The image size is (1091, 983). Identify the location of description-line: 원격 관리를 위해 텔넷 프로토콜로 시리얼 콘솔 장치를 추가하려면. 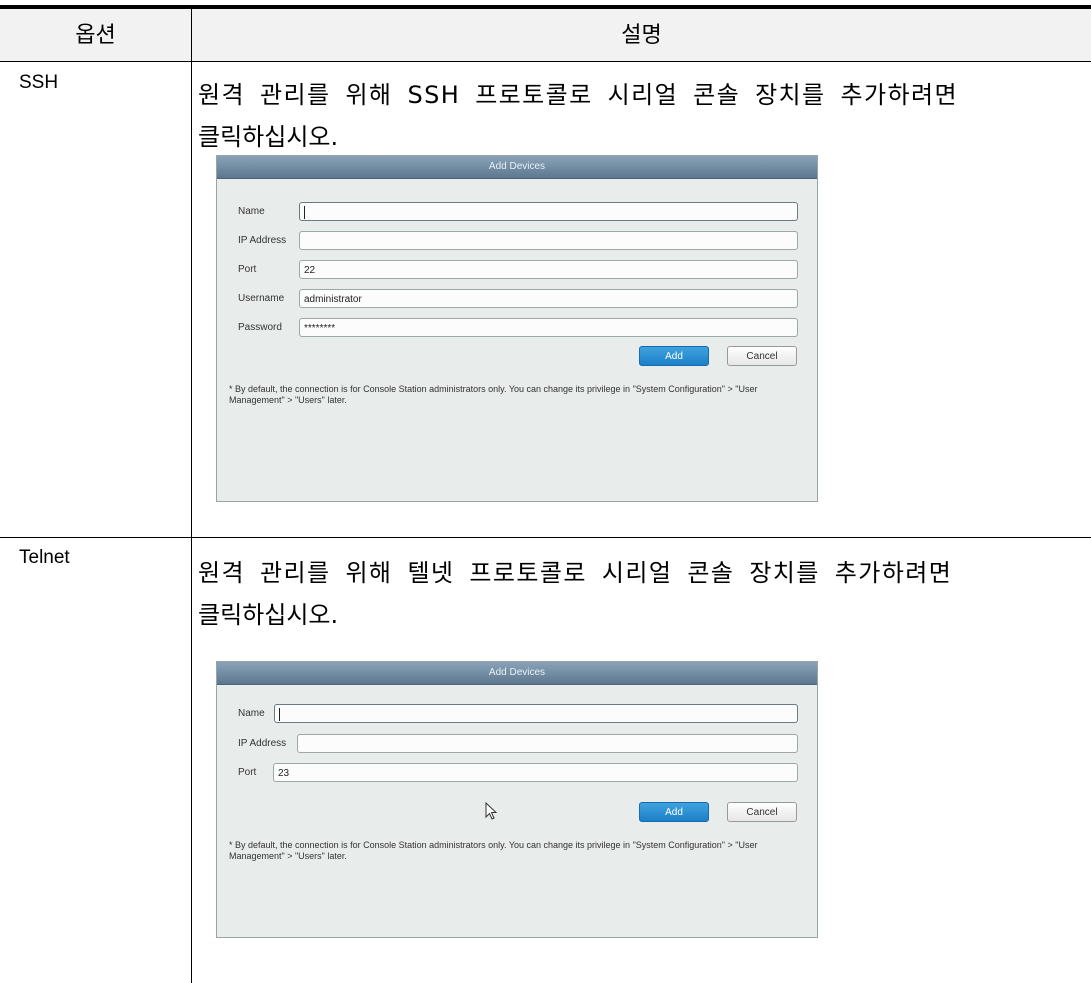
(575, 573).